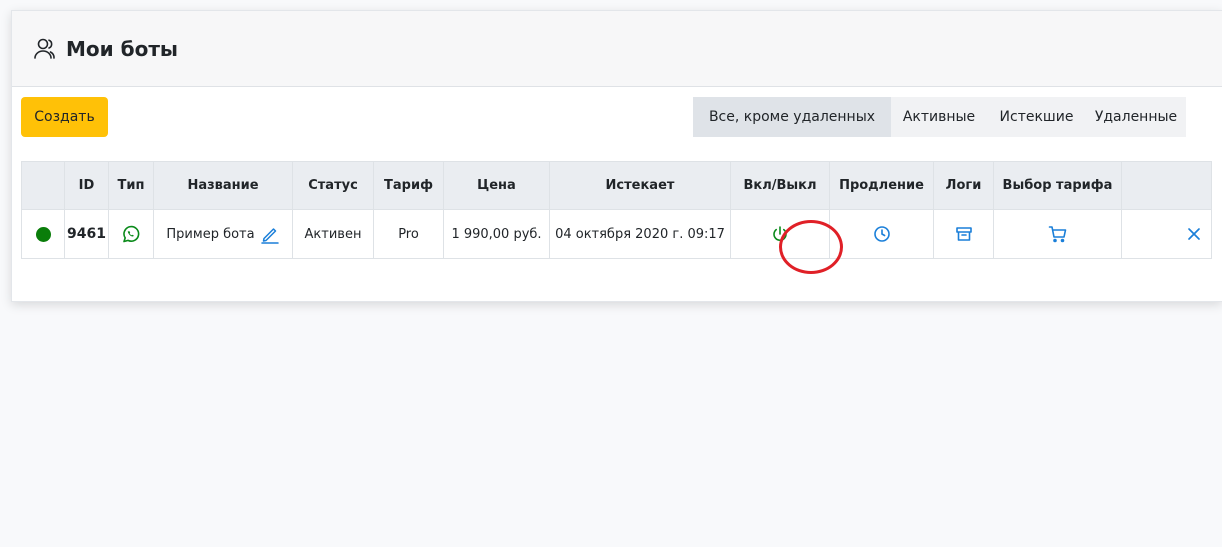 The height and width of the screenshot is (547, 1222). Describe the element at coordinates (43, 185) in the screenshot. I see `col-status-indicator` at that location.